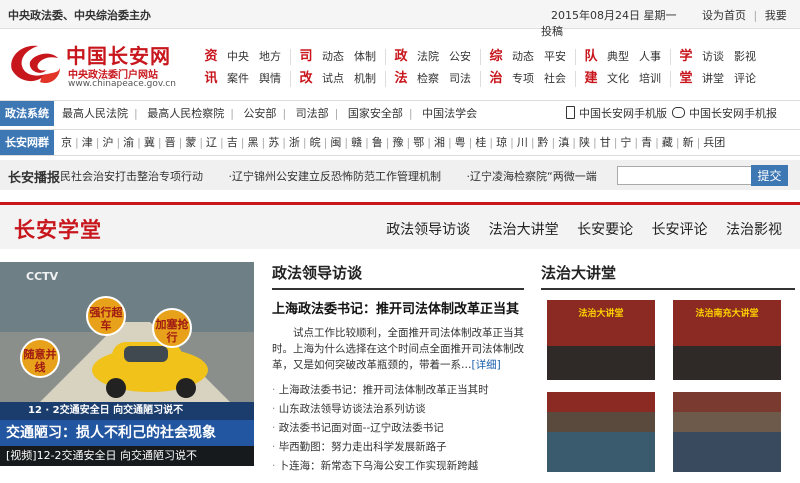 The image size is (800, 483). What do you see at coordinates (686, 58) in the screenshot?
I see `nav-category: 学` at bounding box center [686, 58].